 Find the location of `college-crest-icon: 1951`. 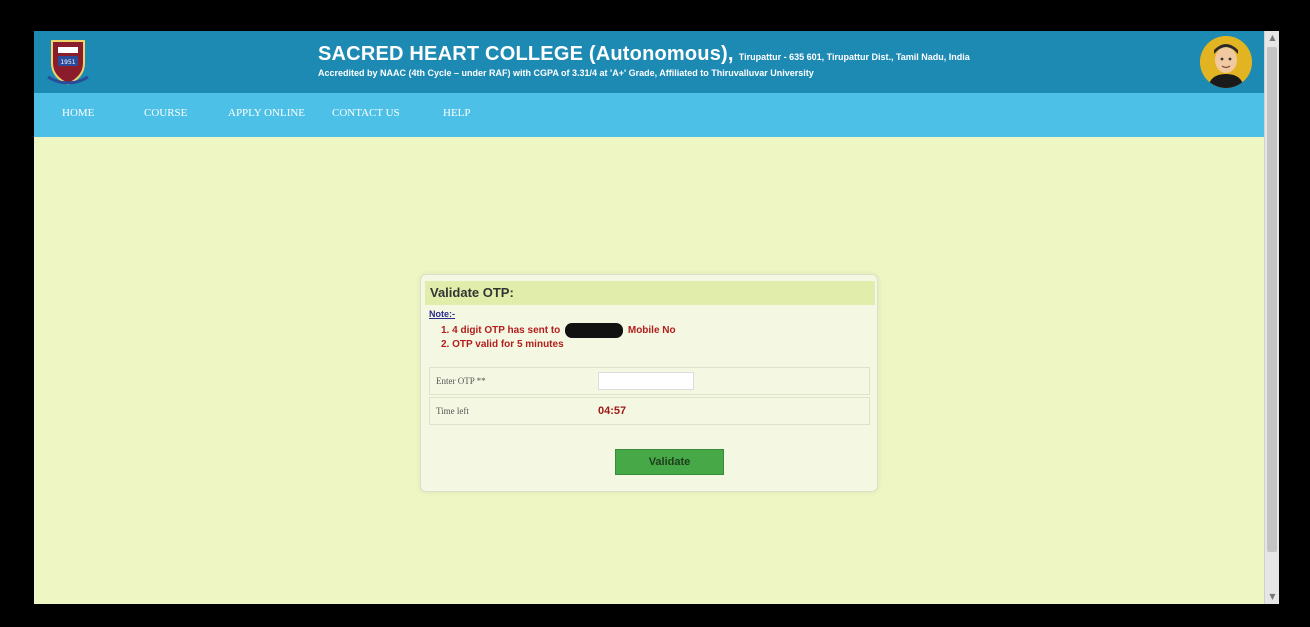

college-crest-icon: 1951 is located at coordinates (68, 62).